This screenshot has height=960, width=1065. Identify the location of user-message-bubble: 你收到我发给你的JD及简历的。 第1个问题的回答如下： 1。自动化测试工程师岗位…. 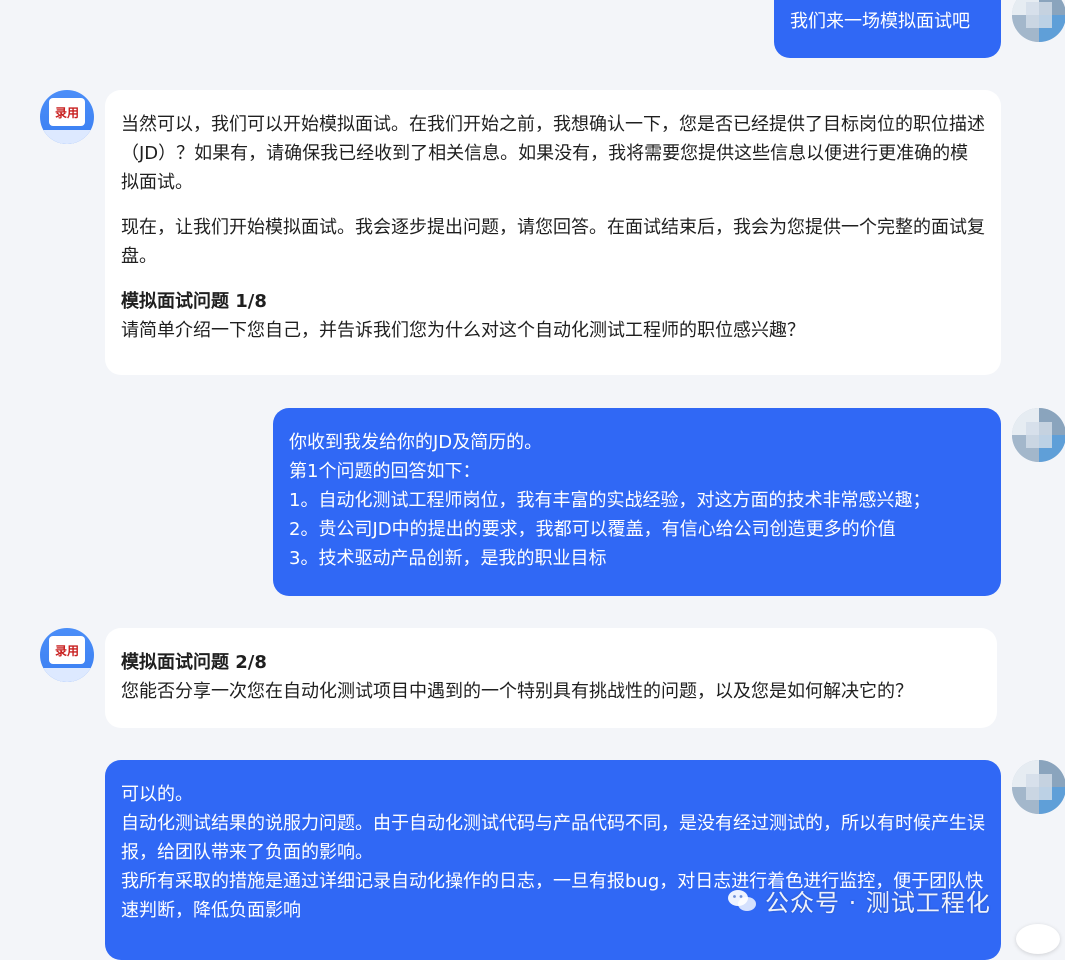
(637, 502).